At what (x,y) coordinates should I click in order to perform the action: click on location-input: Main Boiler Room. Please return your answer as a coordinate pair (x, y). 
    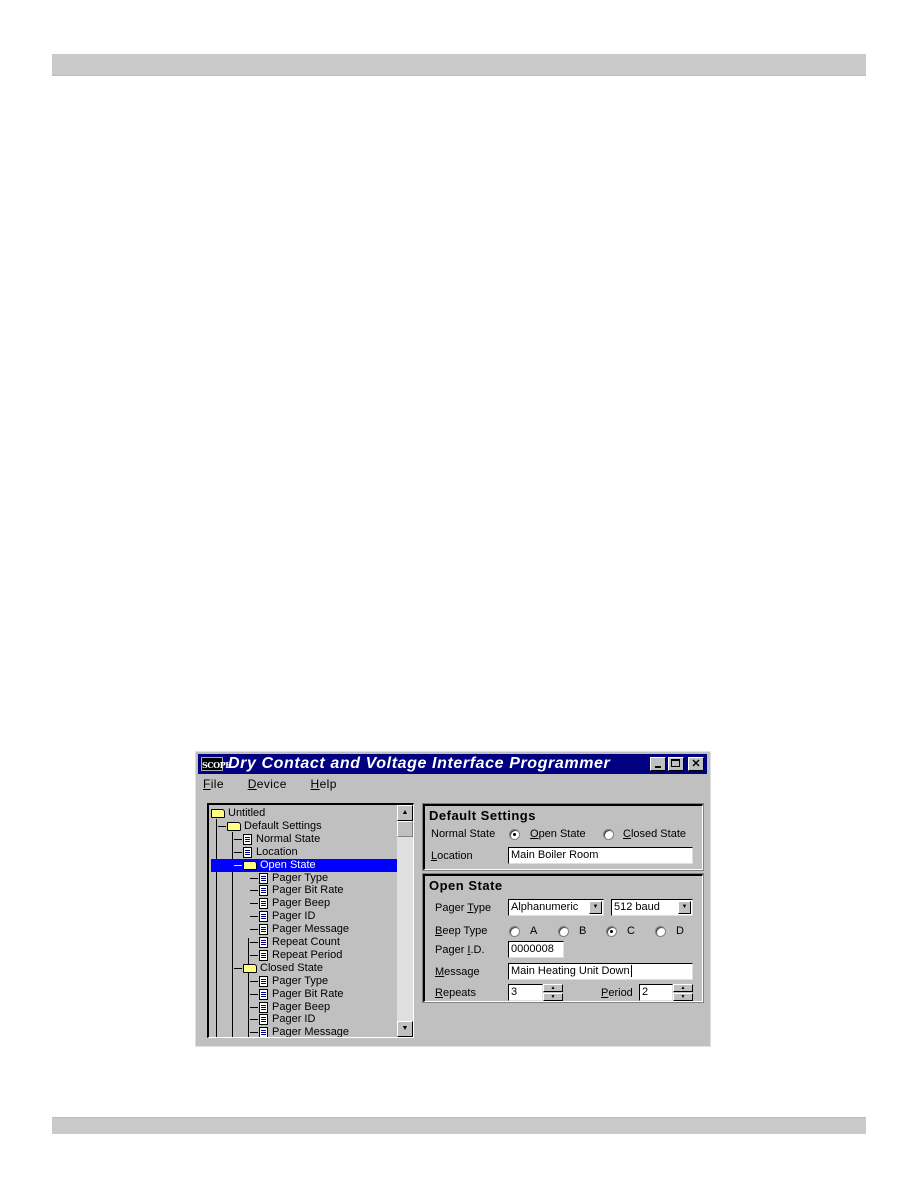
    Looking at the image, I should click on (600, 855).